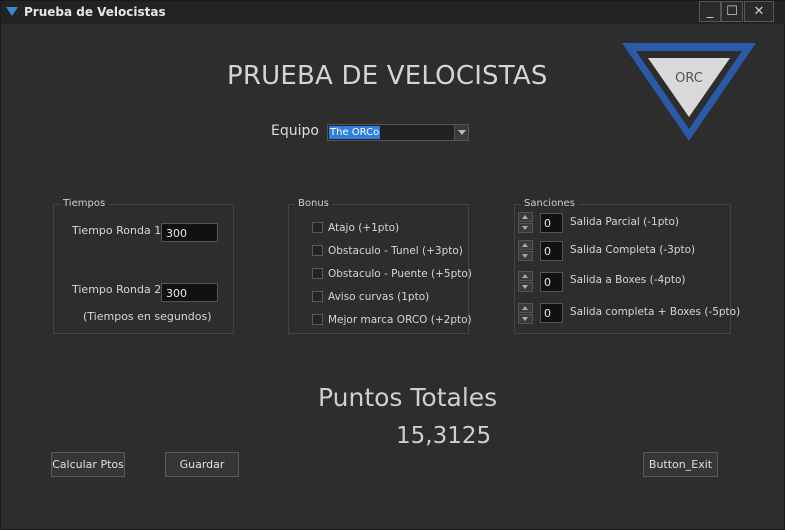 The width and height of the screenshot is (785, 530). What do you see at coordinates (317, 227) in the screenshot?
I see `bonus-atajo-checkbox` at bounding box center [317, 227].